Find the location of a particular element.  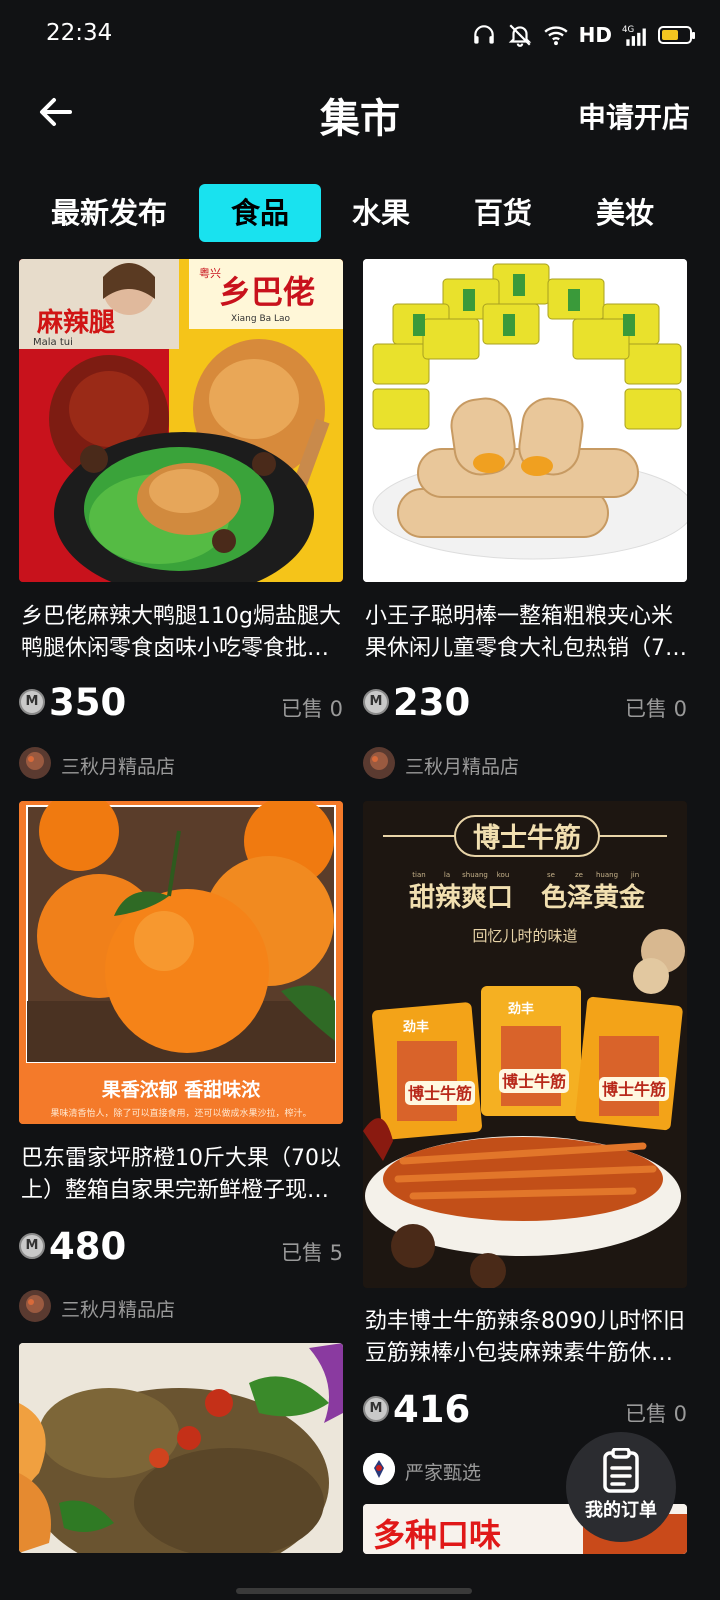

sold-count: 已售 5 is located at coordinates (311, 1253).